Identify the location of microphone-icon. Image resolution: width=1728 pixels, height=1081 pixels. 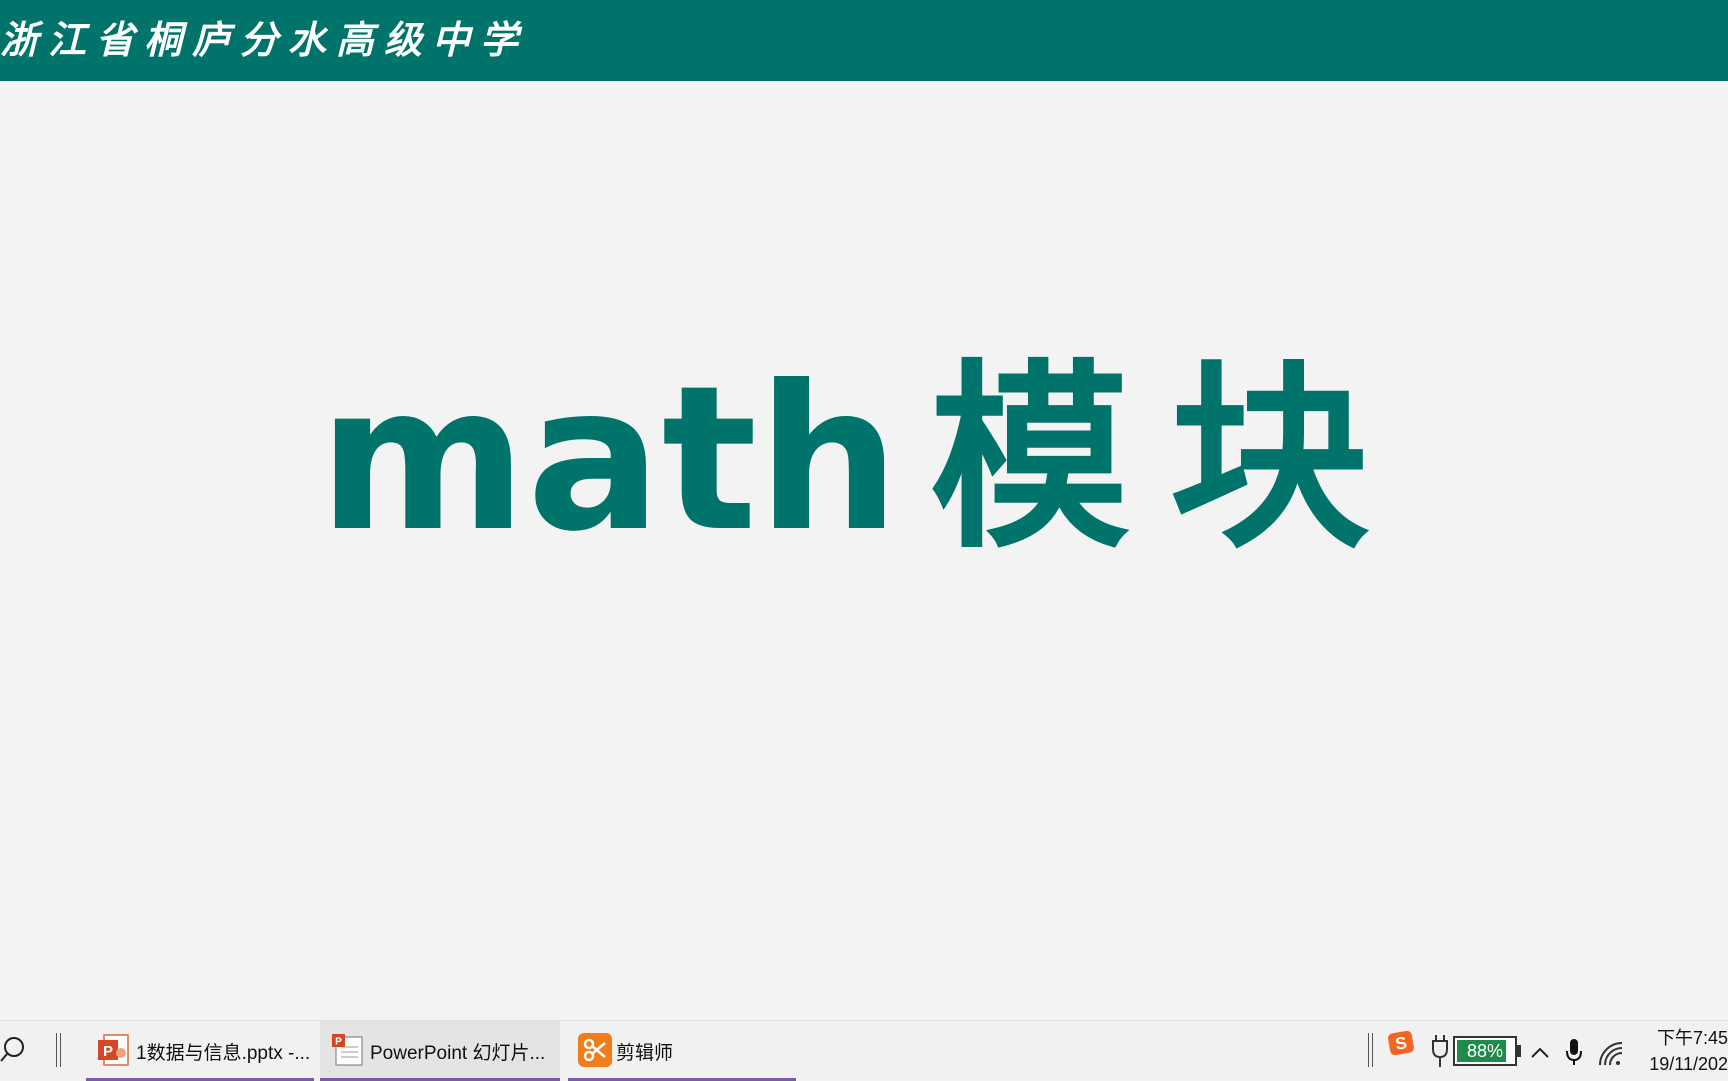
(1574, 1051).